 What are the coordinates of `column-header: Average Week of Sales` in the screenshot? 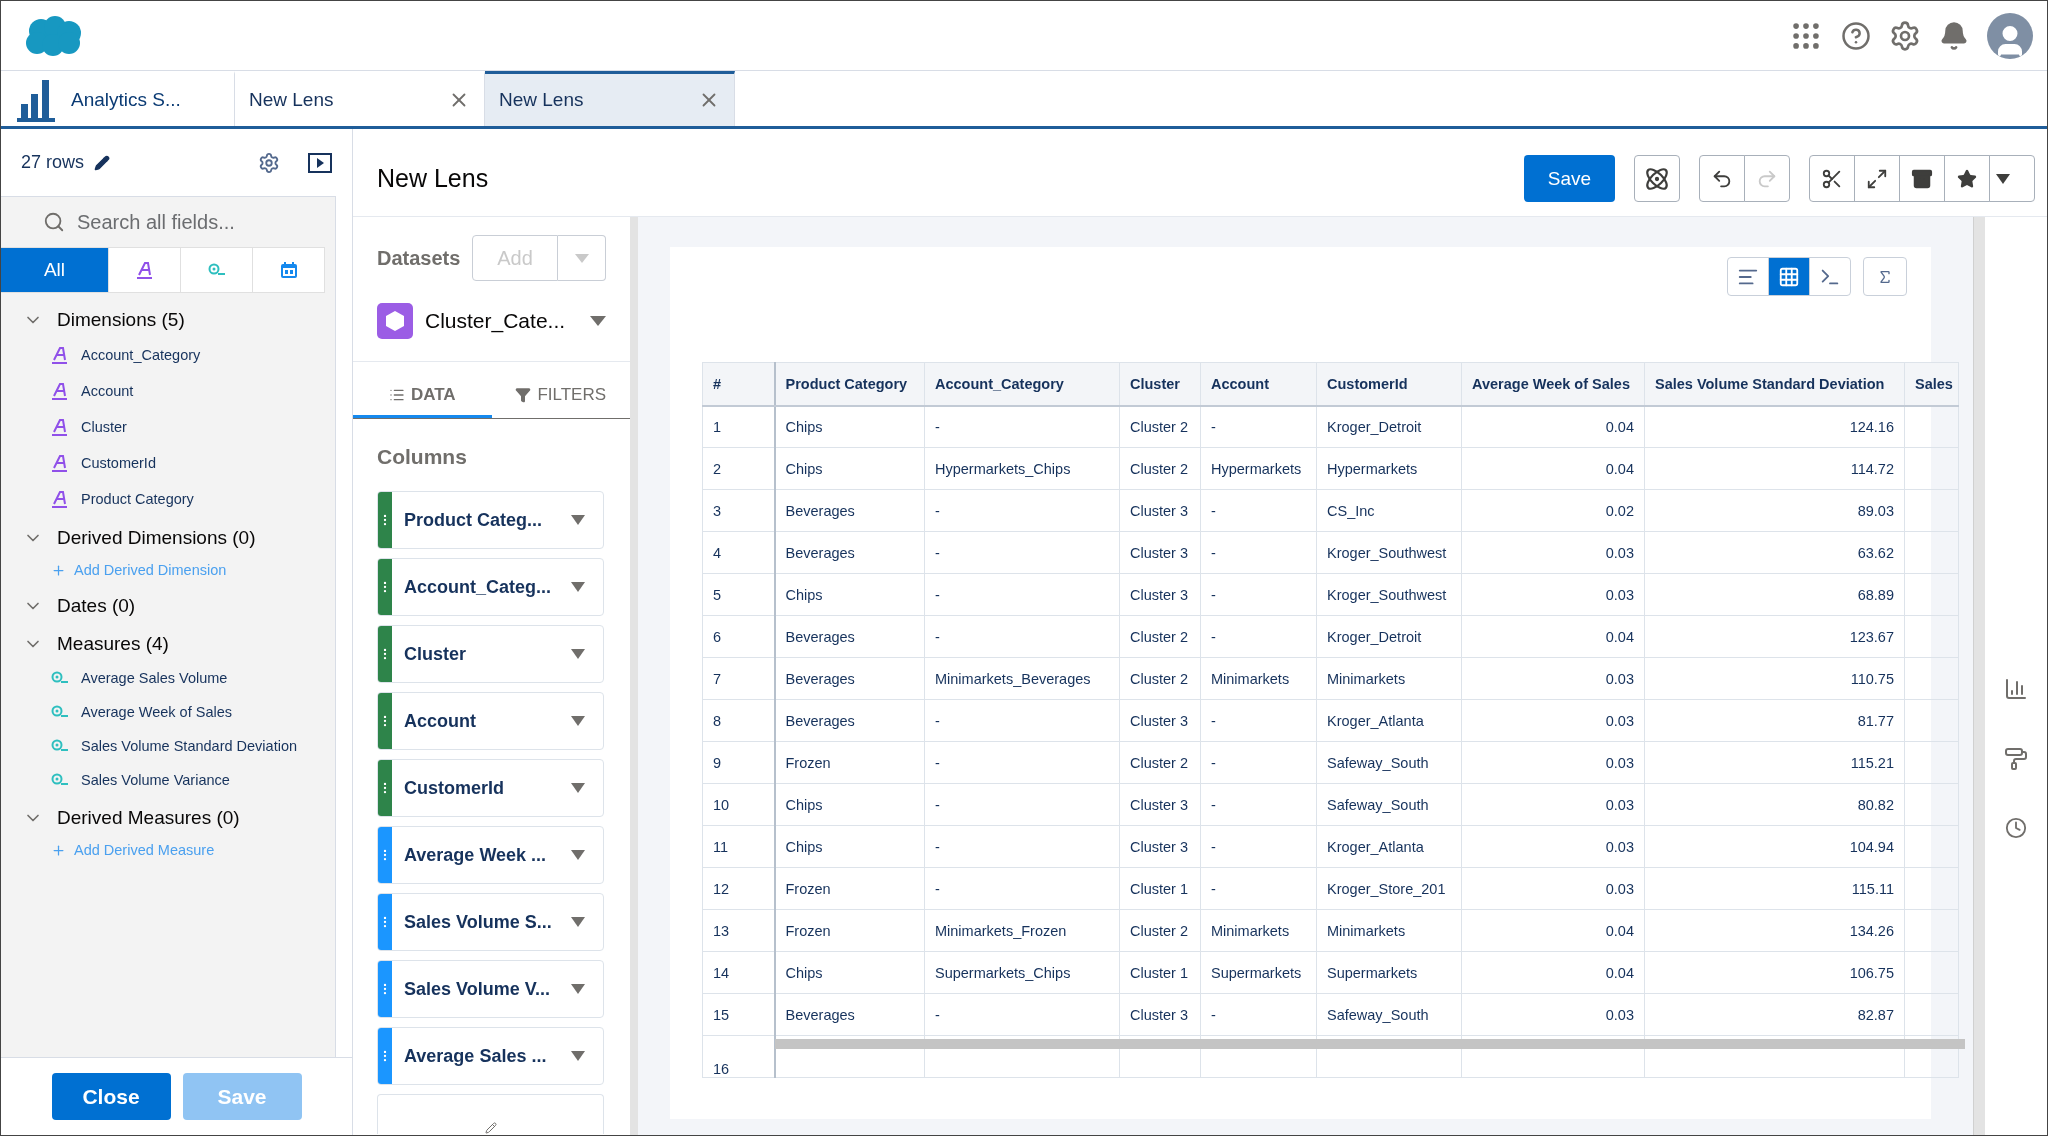 It's located at (1553, 384).